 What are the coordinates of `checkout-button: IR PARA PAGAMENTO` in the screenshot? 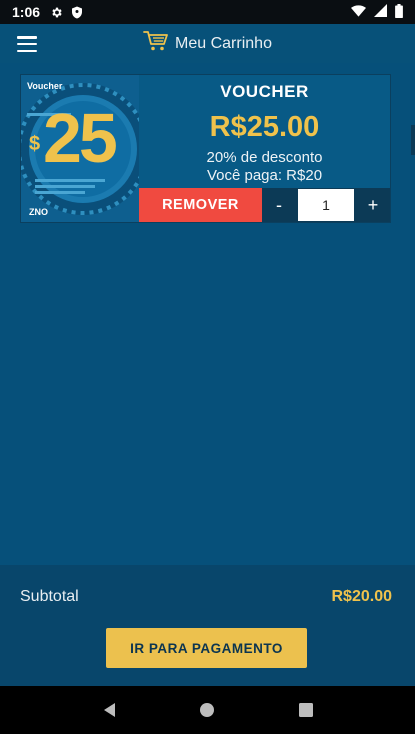 It's located at (206, 648).